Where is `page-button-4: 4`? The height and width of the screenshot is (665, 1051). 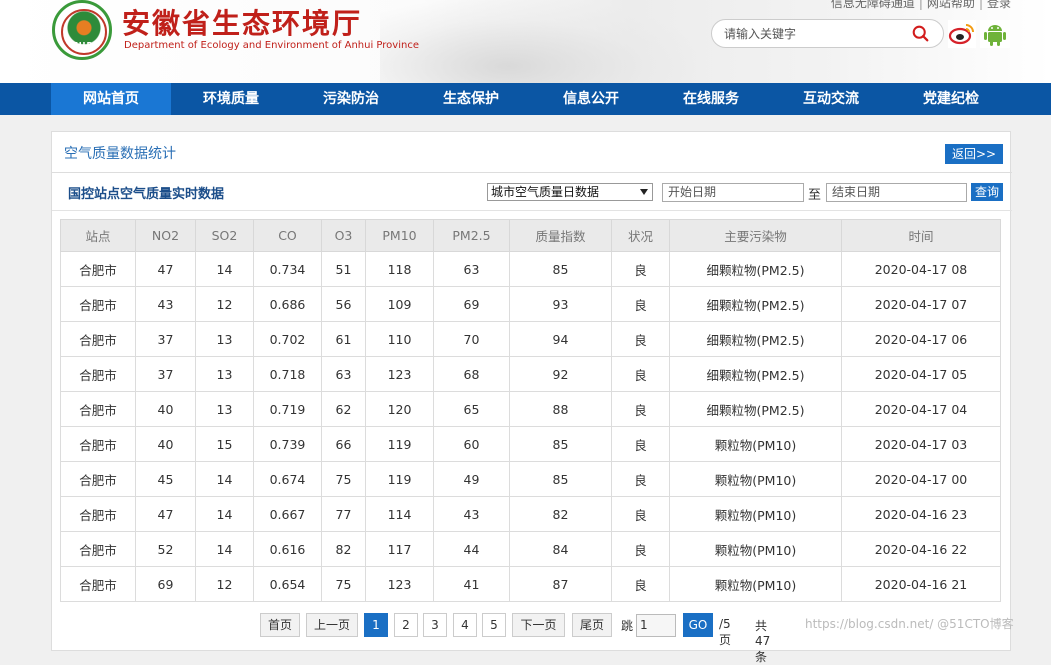 page-button-4: 4 is located at coordinates (465, 625).